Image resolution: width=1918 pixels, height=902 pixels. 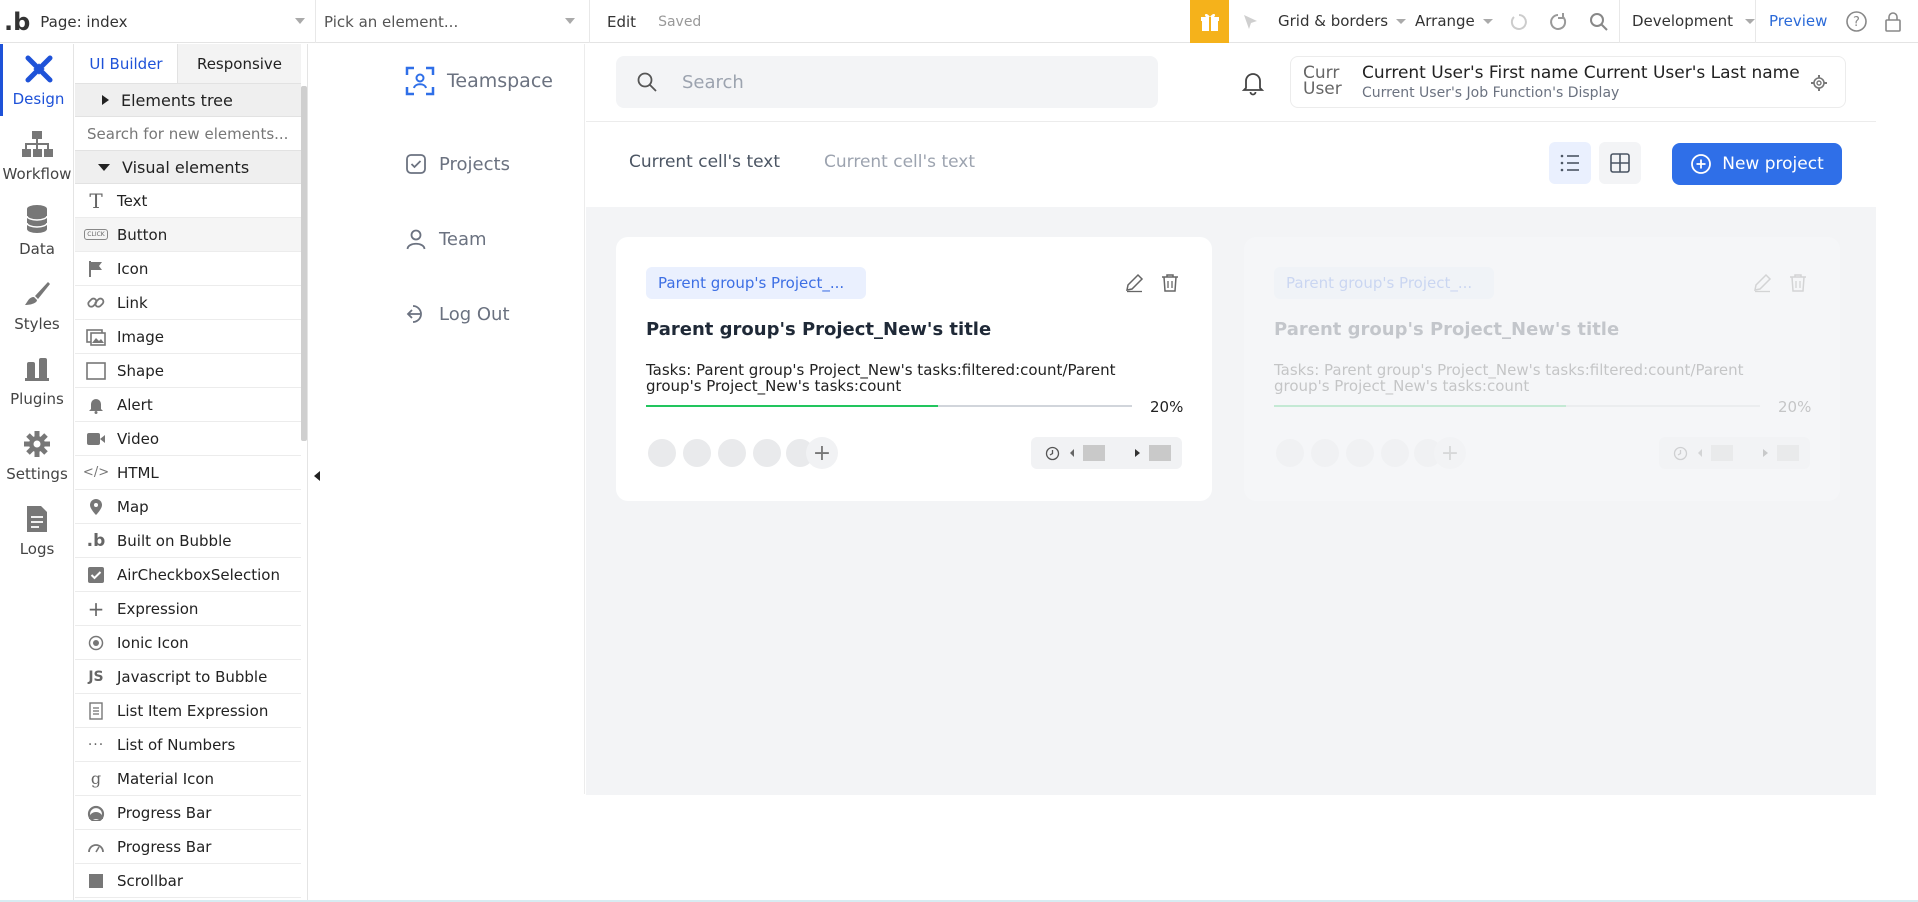 I want to click on element-item-expression: + Expression, so click(x=188, y=609).